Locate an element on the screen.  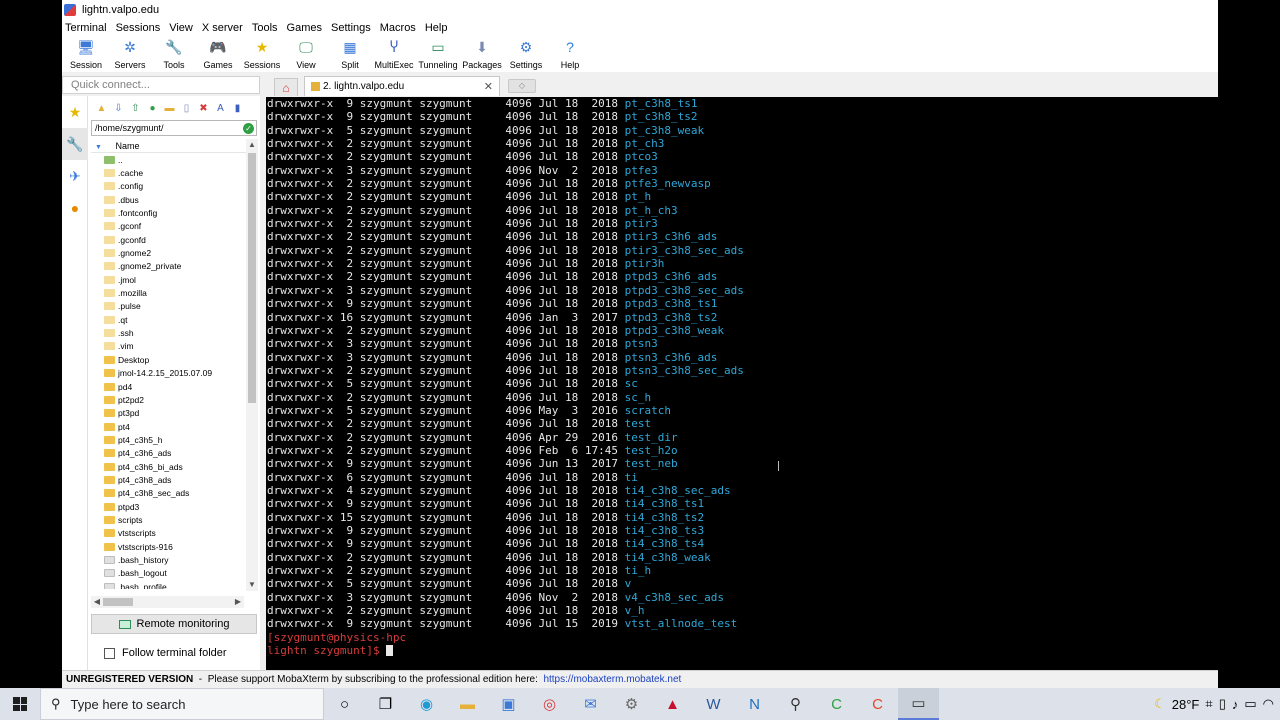
menu-macros: Macros is located at coordinates (399, 28).